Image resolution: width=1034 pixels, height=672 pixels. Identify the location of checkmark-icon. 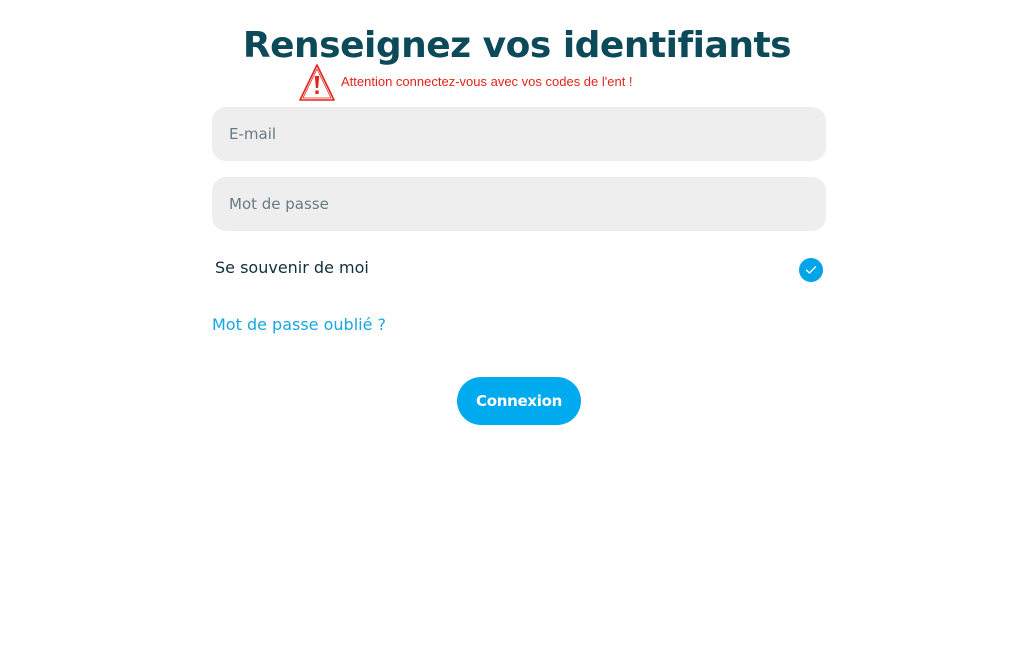
(811, 270).